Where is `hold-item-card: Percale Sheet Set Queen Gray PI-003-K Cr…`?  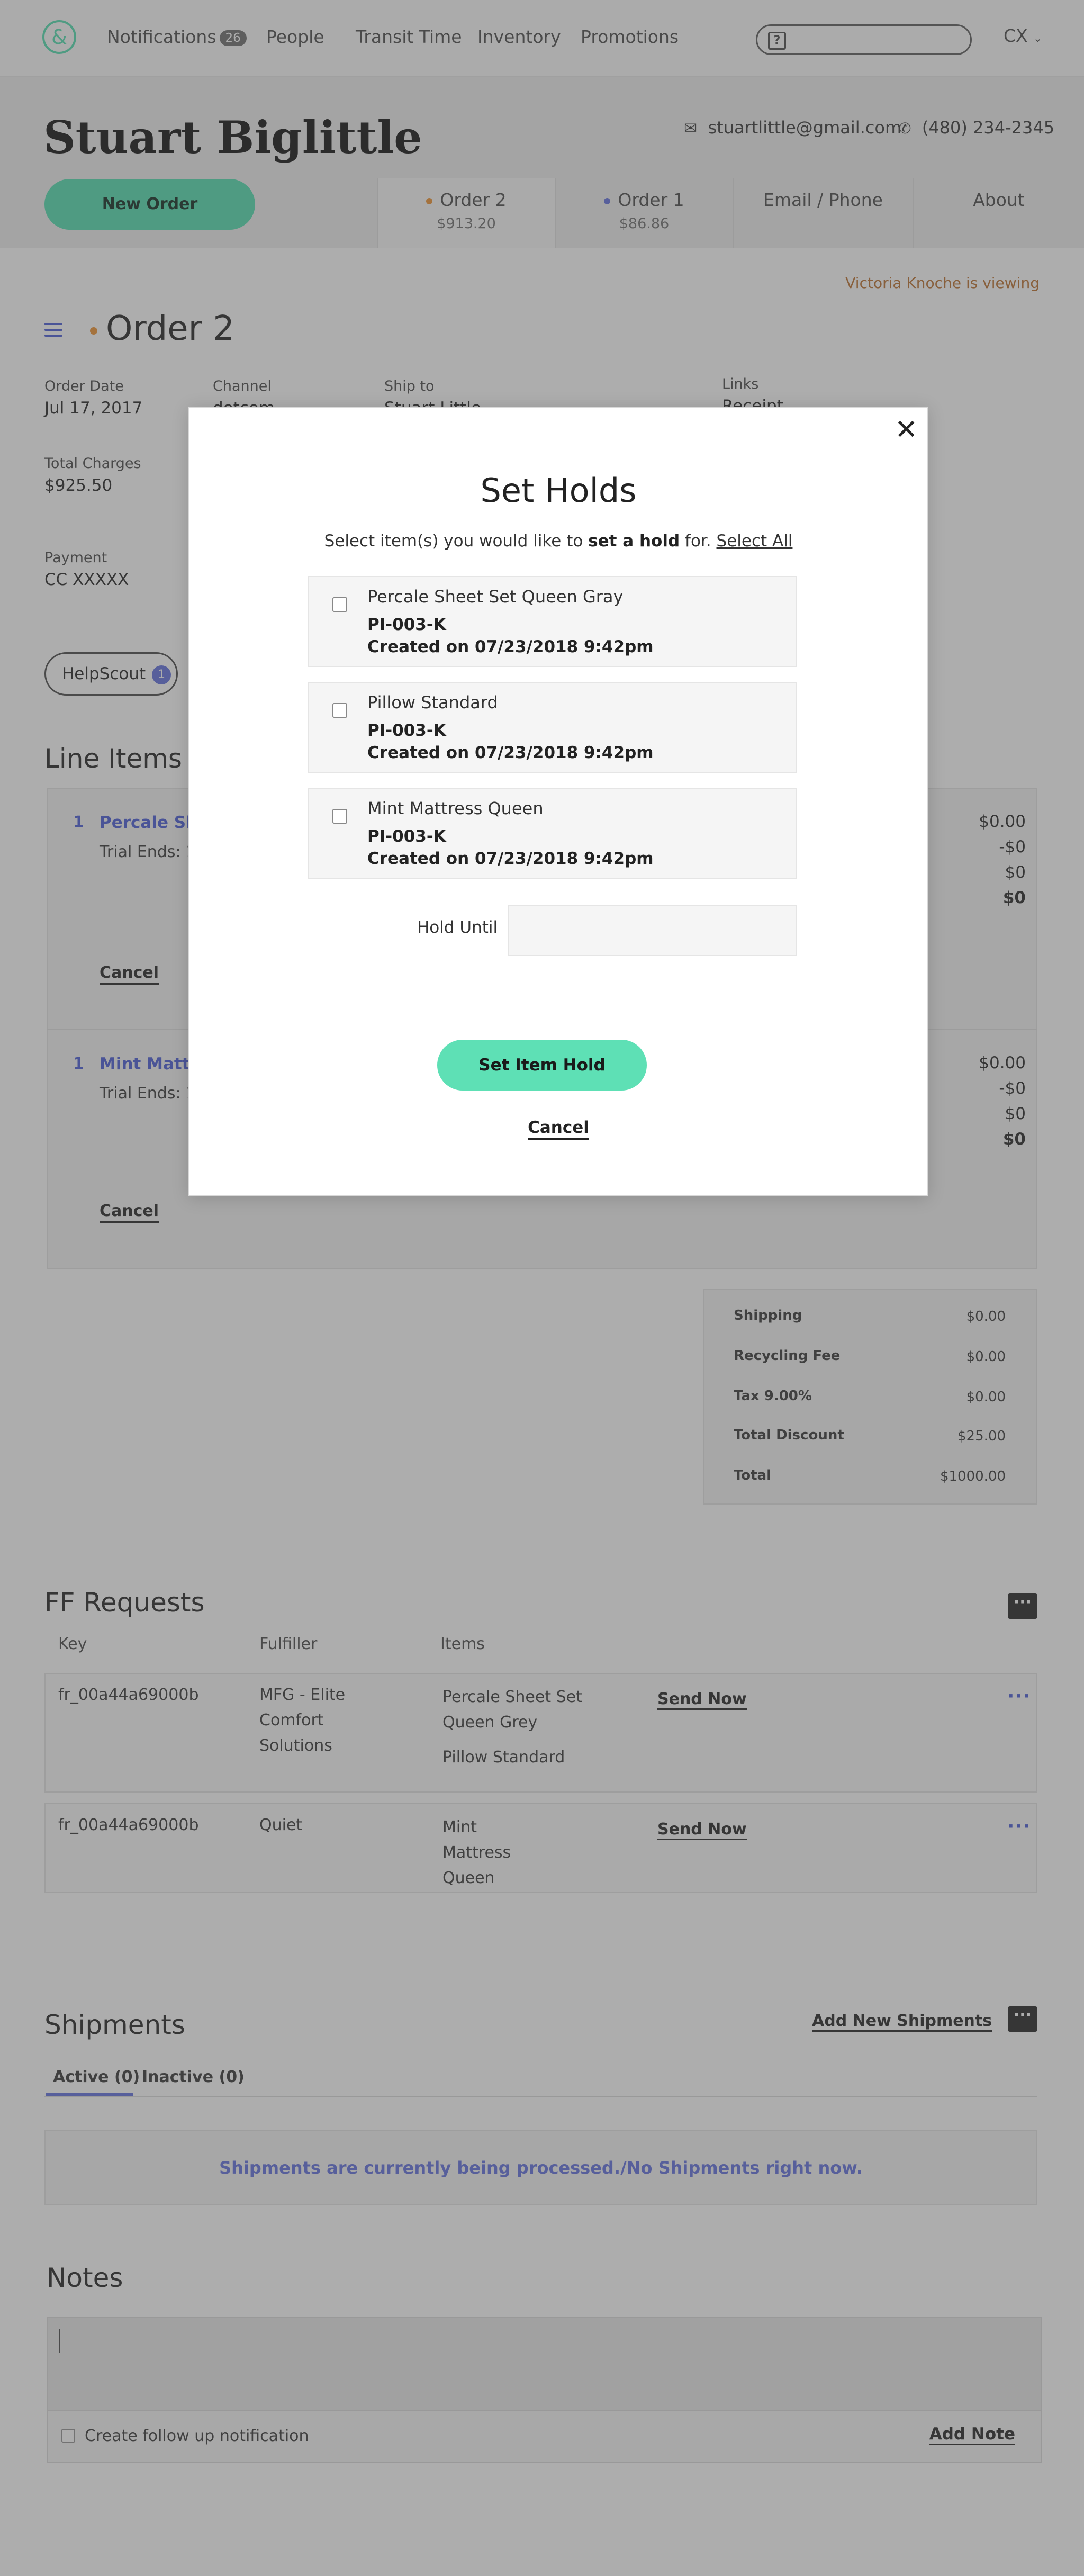
hold-item-card: Percale Sheet Set Queen Gray PI-003-K Cr… is located at coordinates (552, 622).